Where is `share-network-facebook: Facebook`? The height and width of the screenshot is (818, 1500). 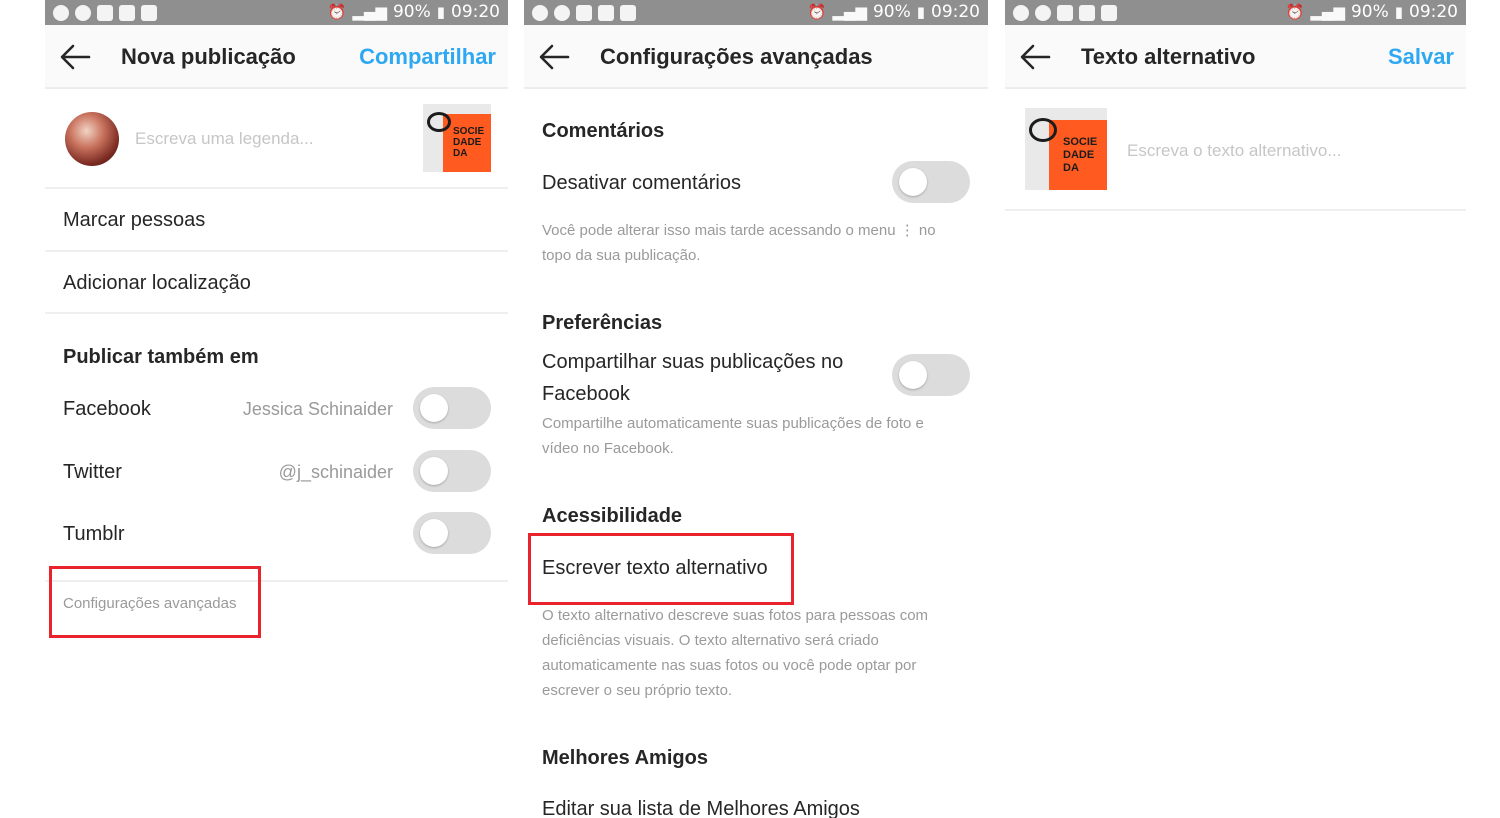
share-network-facebook: Facebook is located at coordinates (107, 409).